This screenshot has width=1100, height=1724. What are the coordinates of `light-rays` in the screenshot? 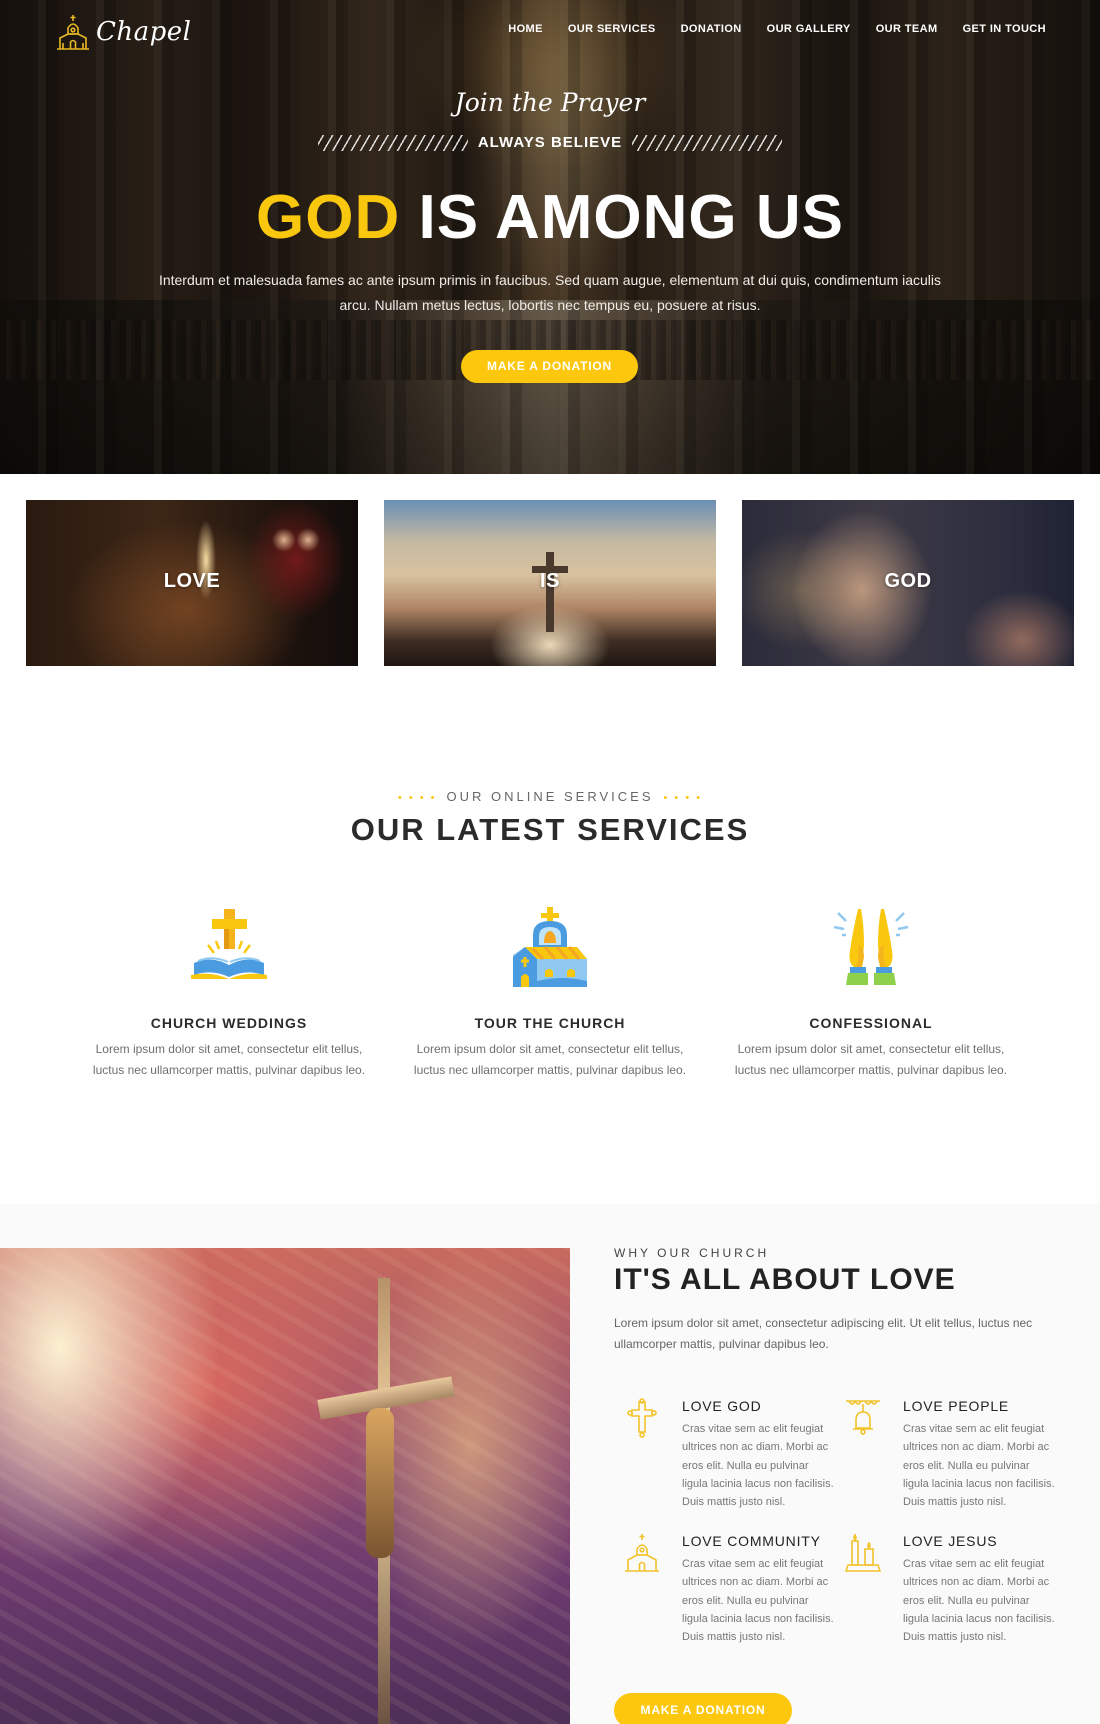 It's located at (285, 1486).